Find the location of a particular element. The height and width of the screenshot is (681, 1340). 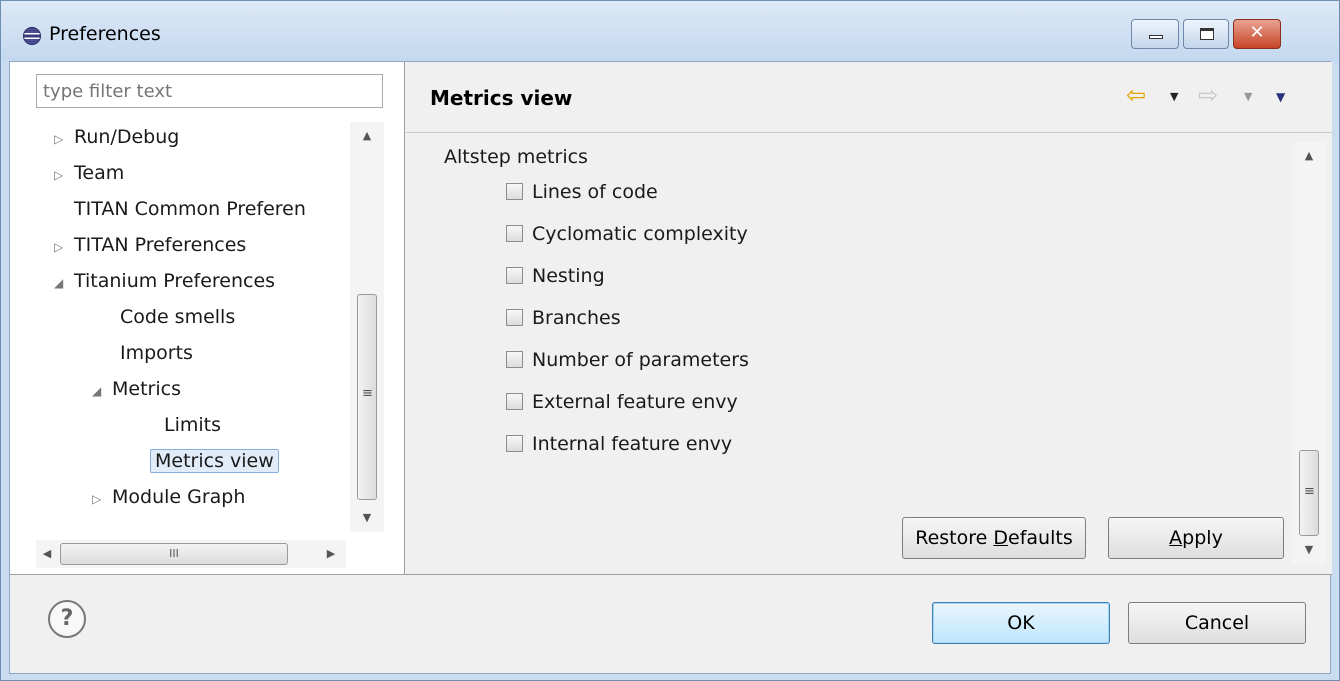

checkbox-label: Cyclomatic complexity is located at coordinates (640, 234).